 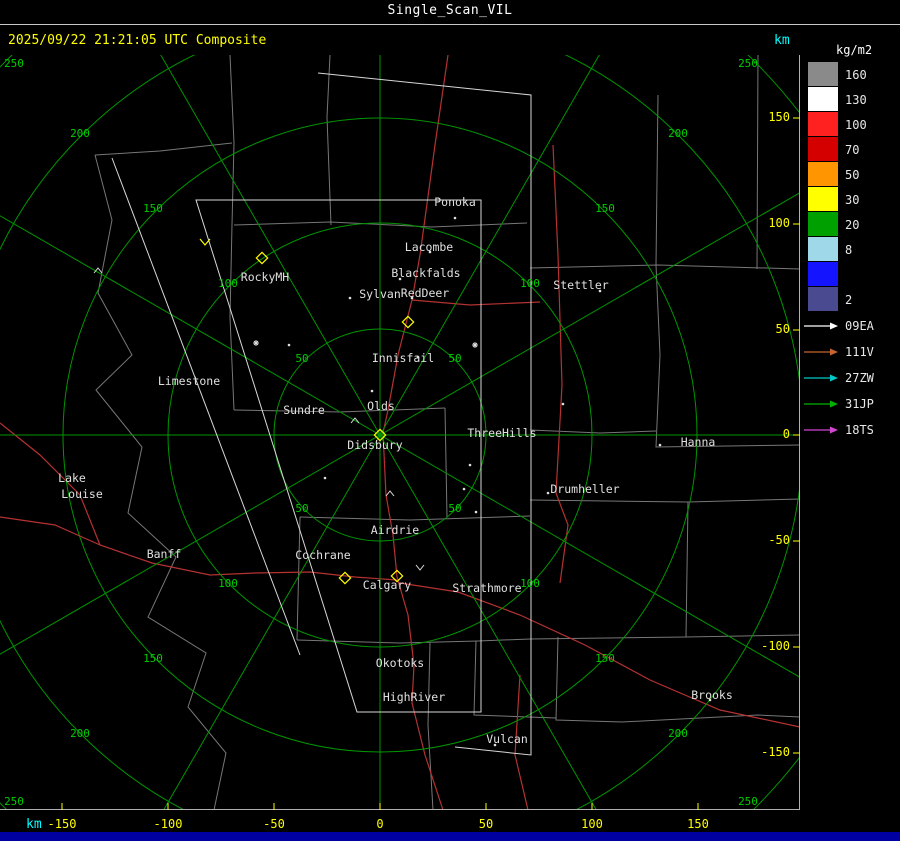 I want to click on legend-value: 30, so click(x=852, y=200).